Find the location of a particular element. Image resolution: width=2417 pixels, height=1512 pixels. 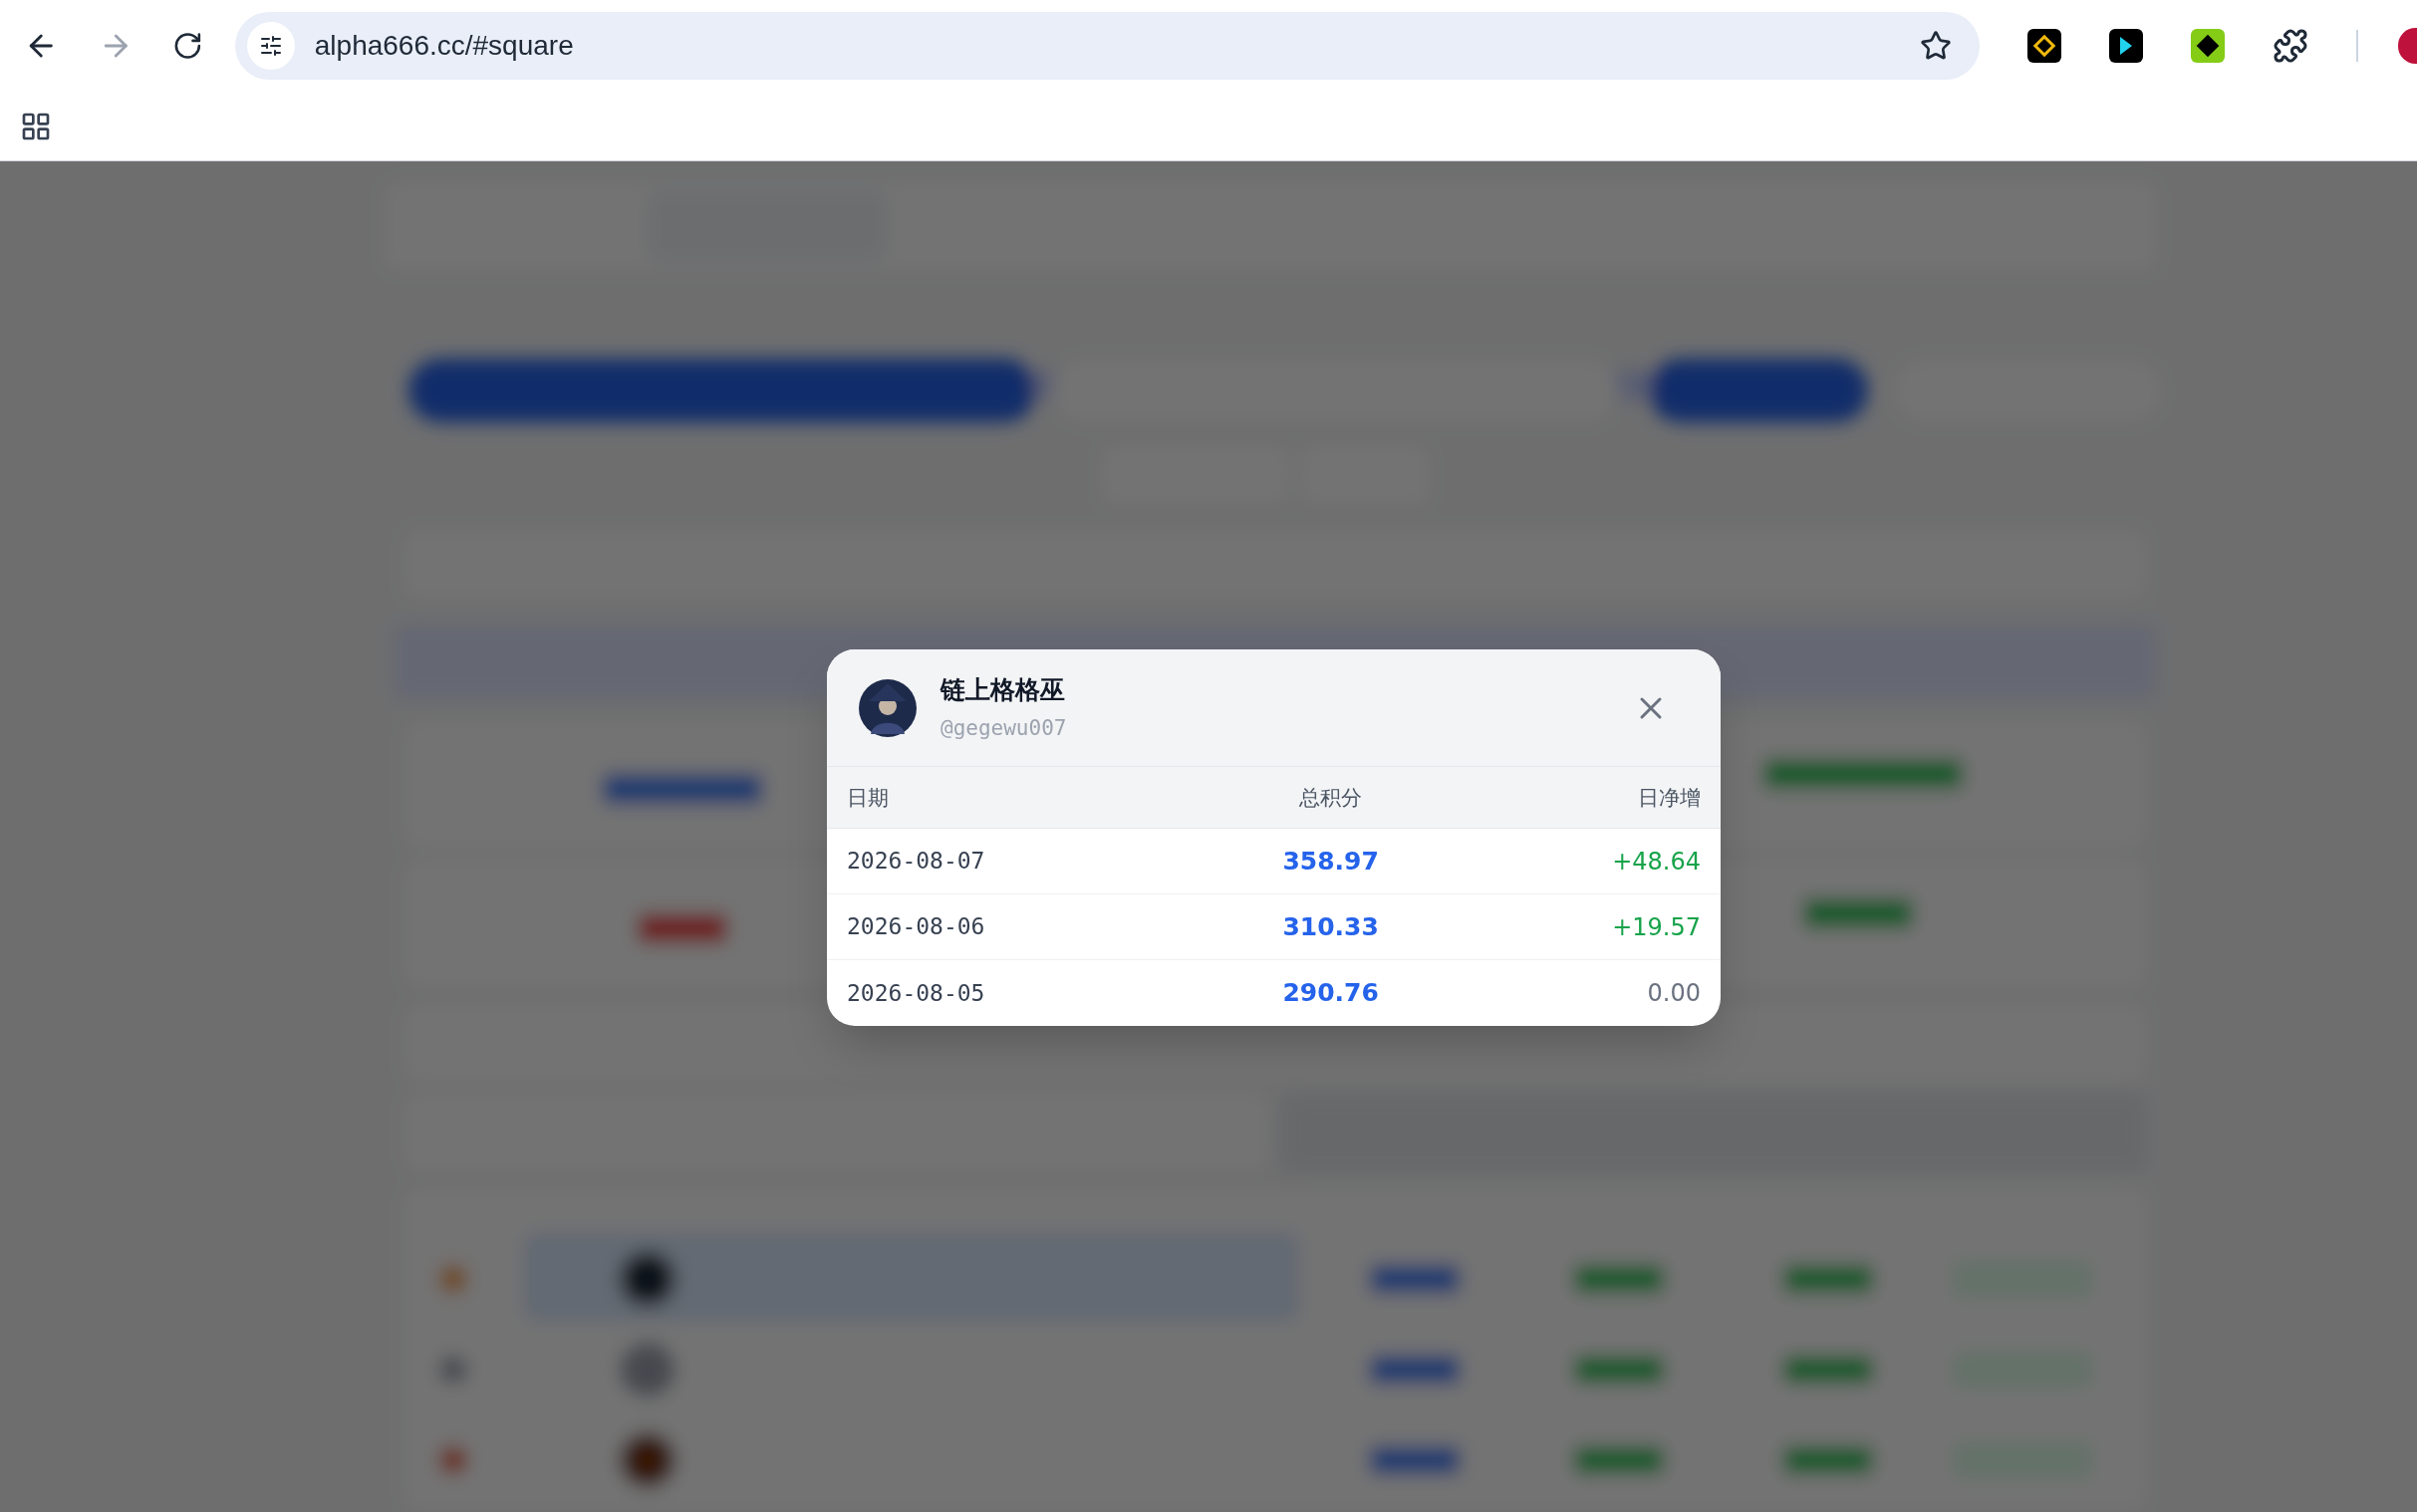

reload-icon is located at coordinates (187, 46).